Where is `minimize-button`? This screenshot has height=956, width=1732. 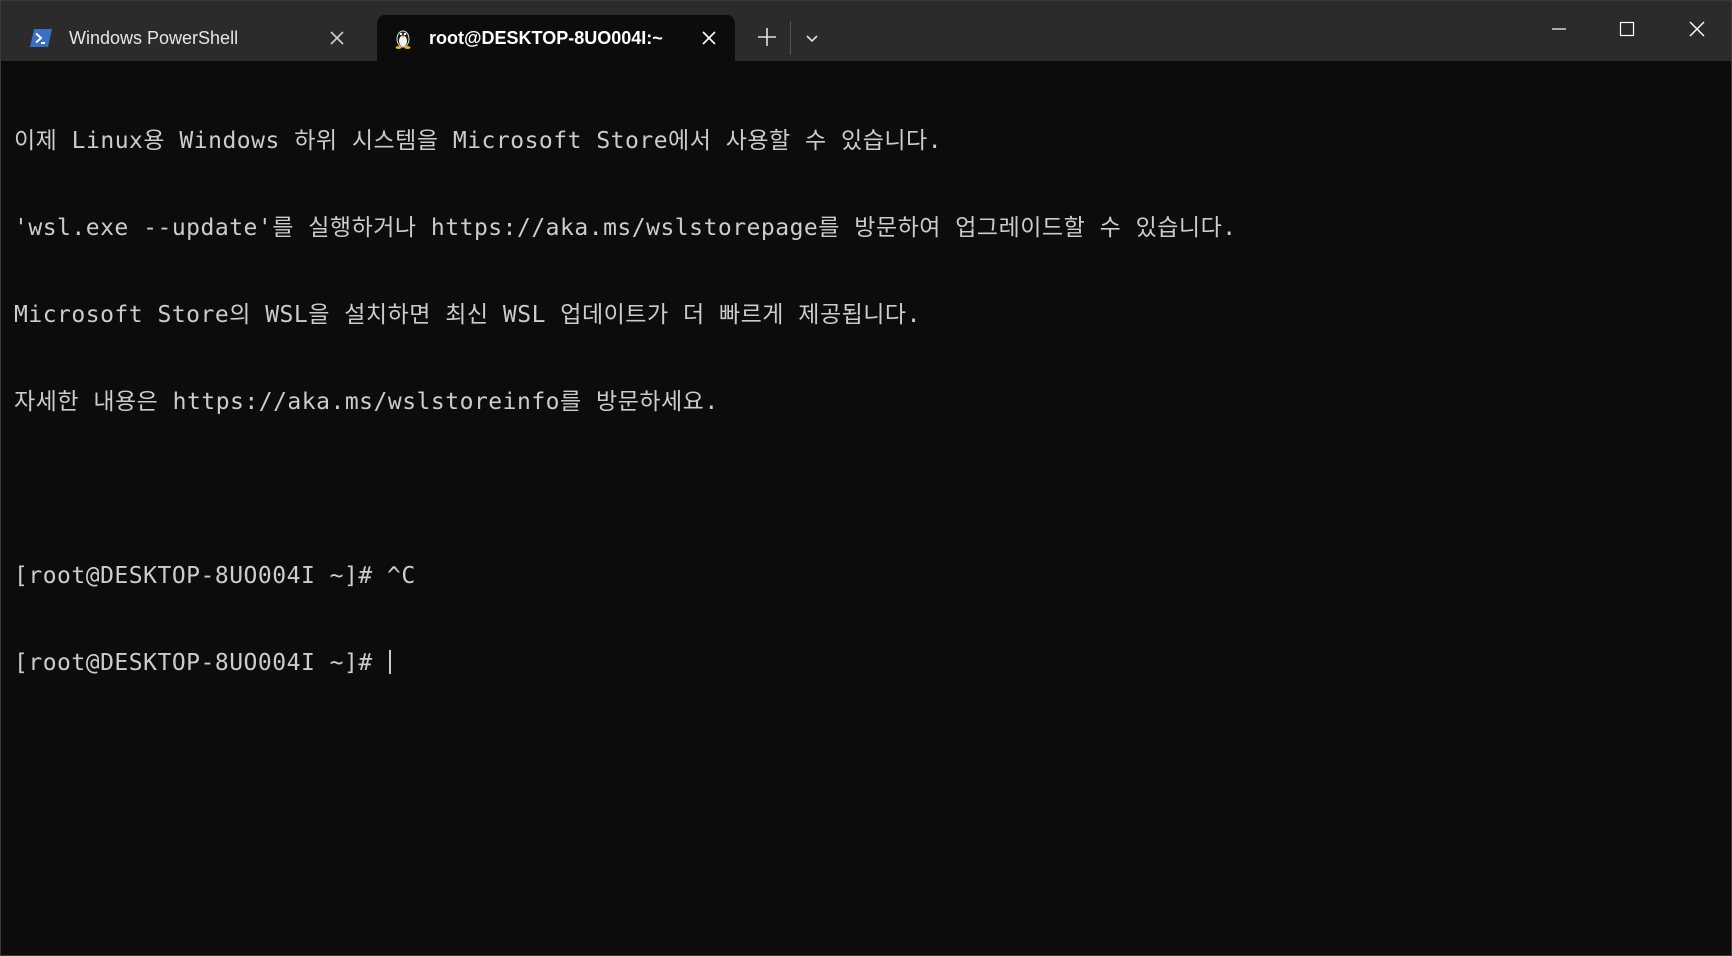 minimize-button is located at coordinates (1559, 31).